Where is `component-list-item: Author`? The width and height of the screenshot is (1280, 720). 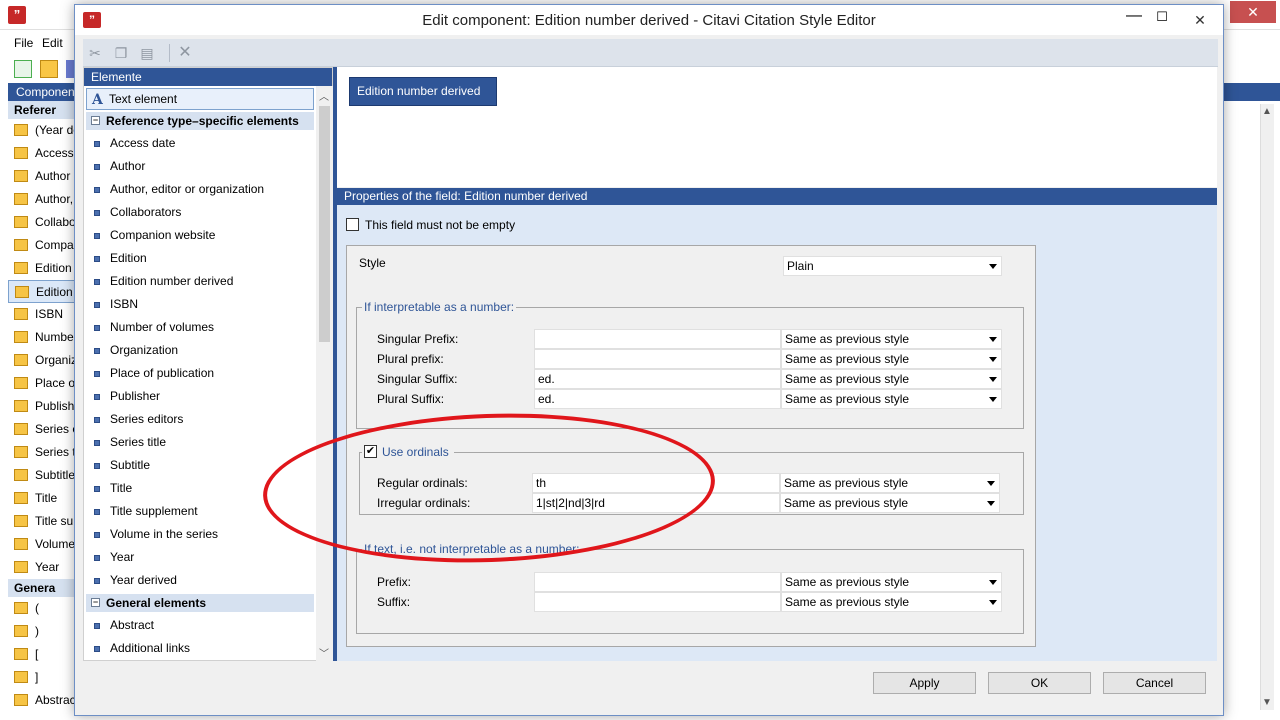 component-list-item: Author is located at coordinates (42, 176).